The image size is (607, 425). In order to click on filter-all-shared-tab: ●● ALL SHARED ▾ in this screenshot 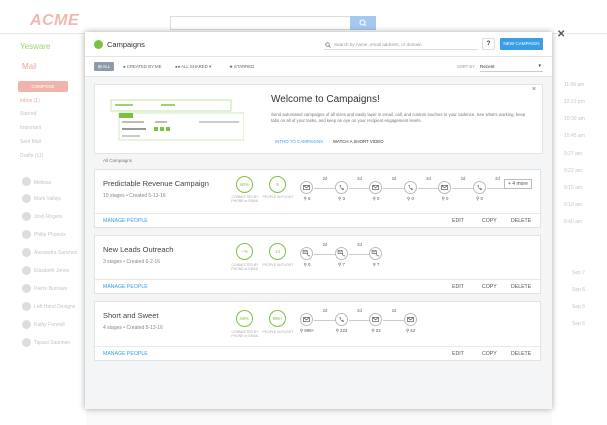, I will do `click(193, 66)`.